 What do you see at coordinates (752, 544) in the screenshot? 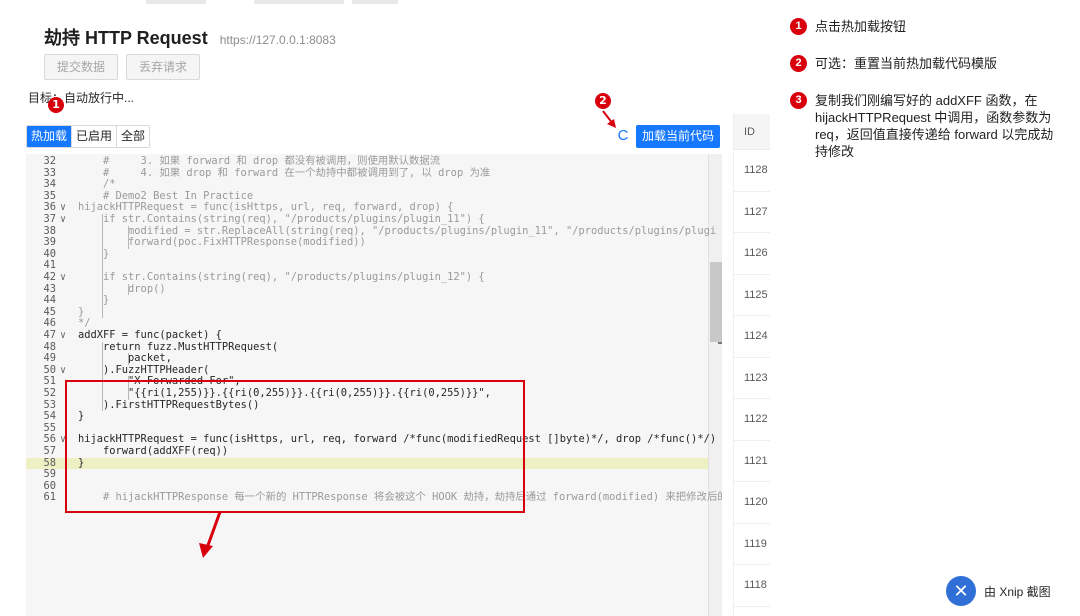
I see `request-id-cell: 1119` at bounding box center [752, 544].